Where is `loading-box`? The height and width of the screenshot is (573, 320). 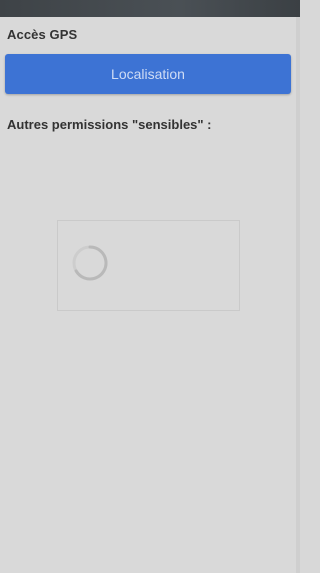
loading-box is located at coordinates (148, 265).